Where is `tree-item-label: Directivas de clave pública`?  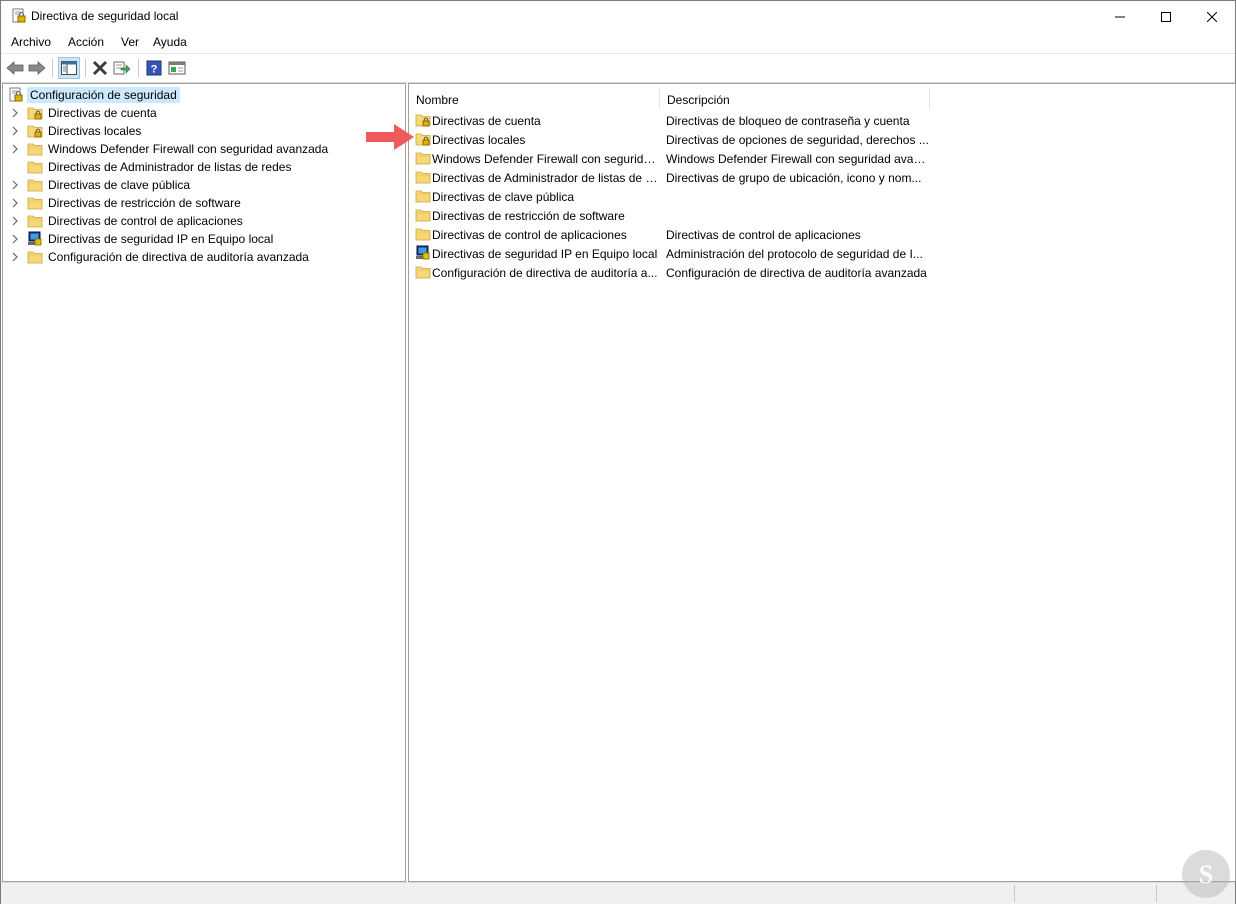 tree-item-label: Directivas de clave pública is located at coordinates (119, 185).